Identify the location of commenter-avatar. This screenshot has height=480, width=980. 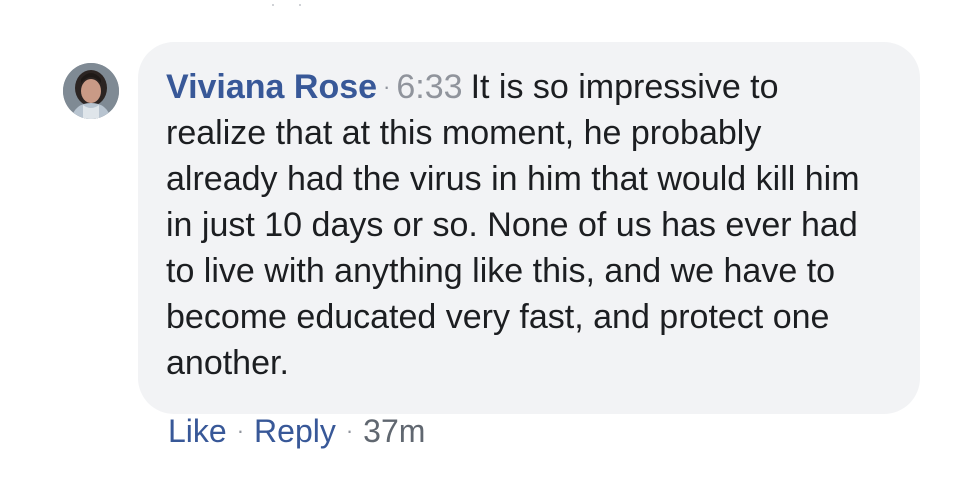
(91, 91).